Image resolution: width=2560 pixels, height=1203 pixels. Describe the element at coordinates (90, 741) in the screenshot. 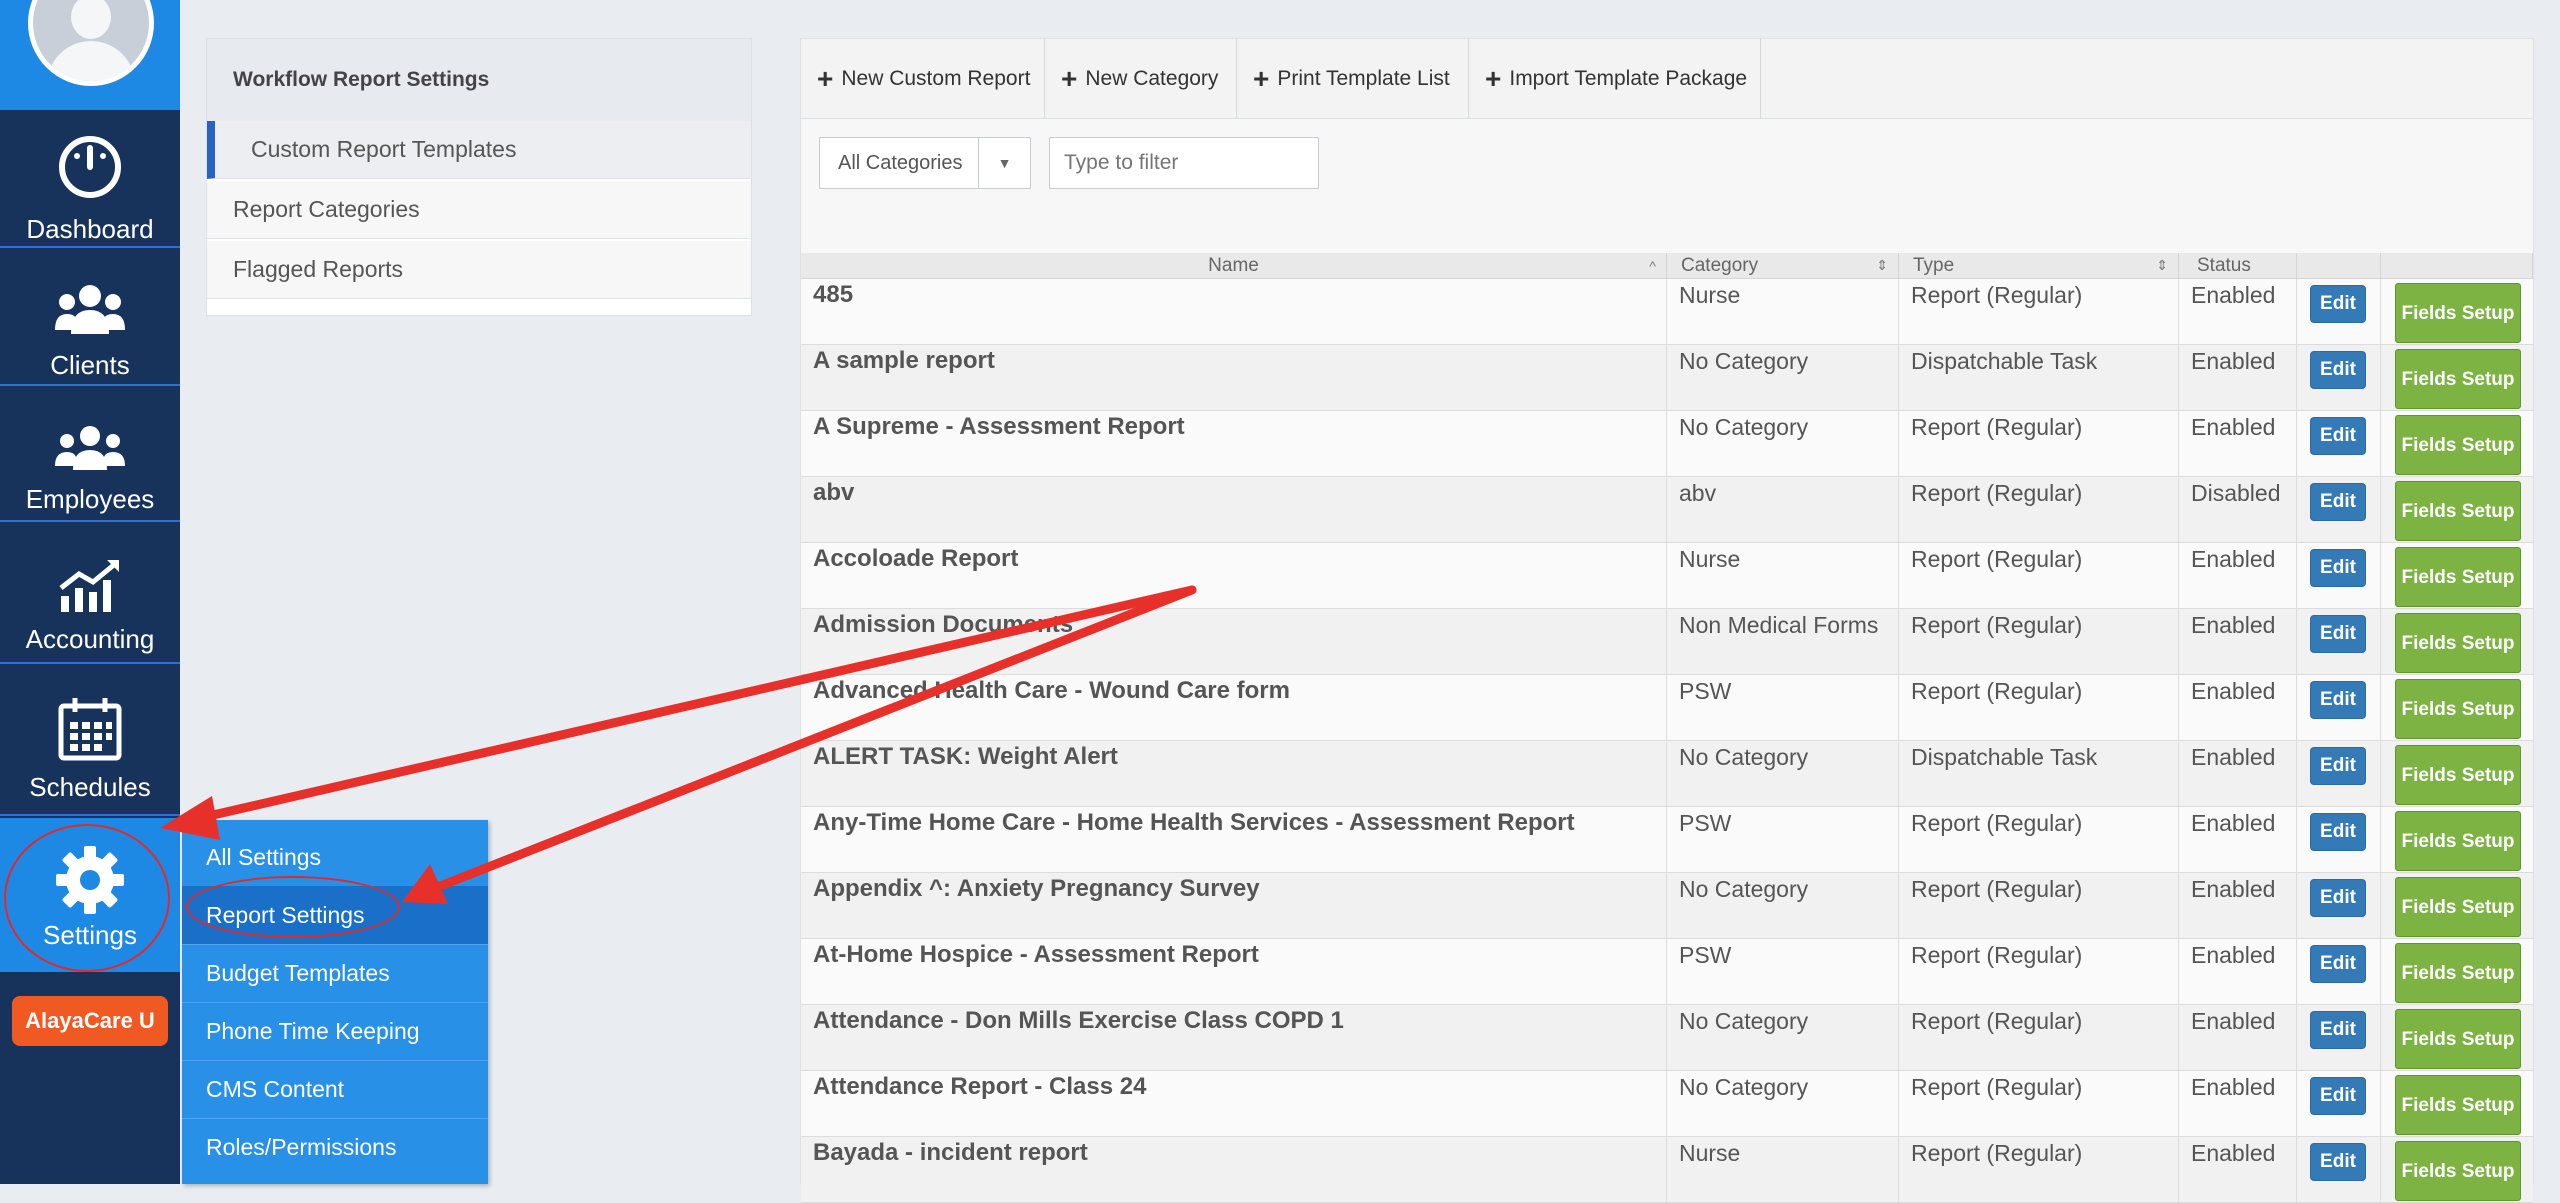

I see `nav-schedules: Schedules` at that location.